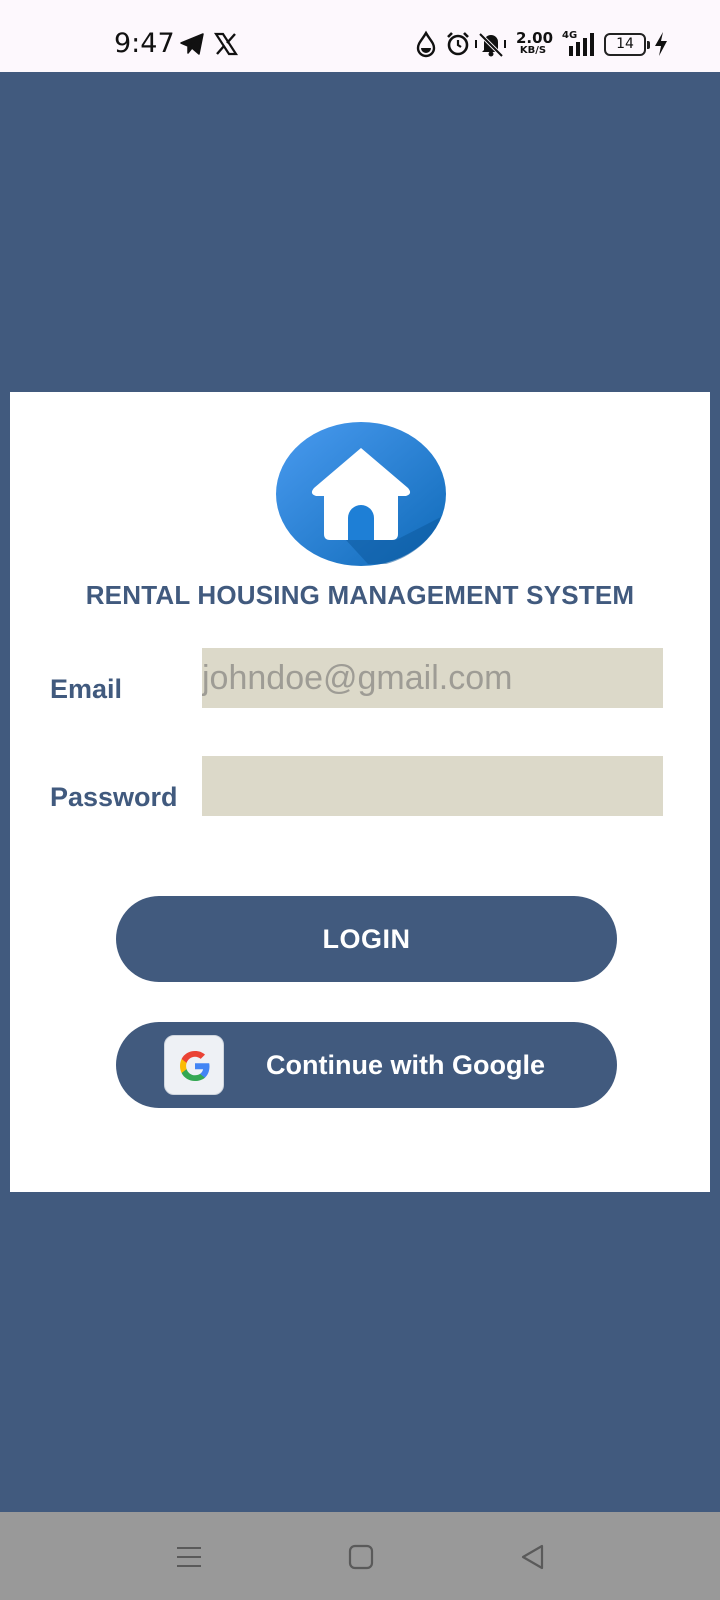  I want to click on password-label: Password, so click(114, 797).